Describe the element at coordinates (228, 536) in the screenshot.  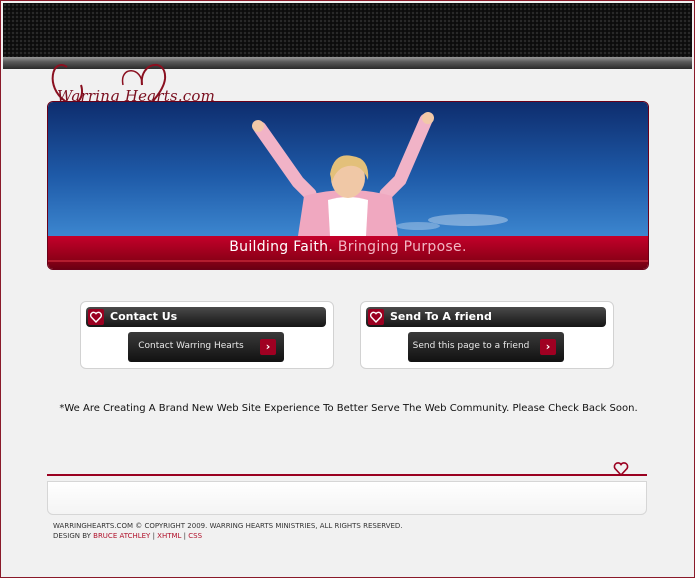
I see `design-credit: DESIGN BY BRUCE ATCHLEY | XHTML | CSS` at that location.